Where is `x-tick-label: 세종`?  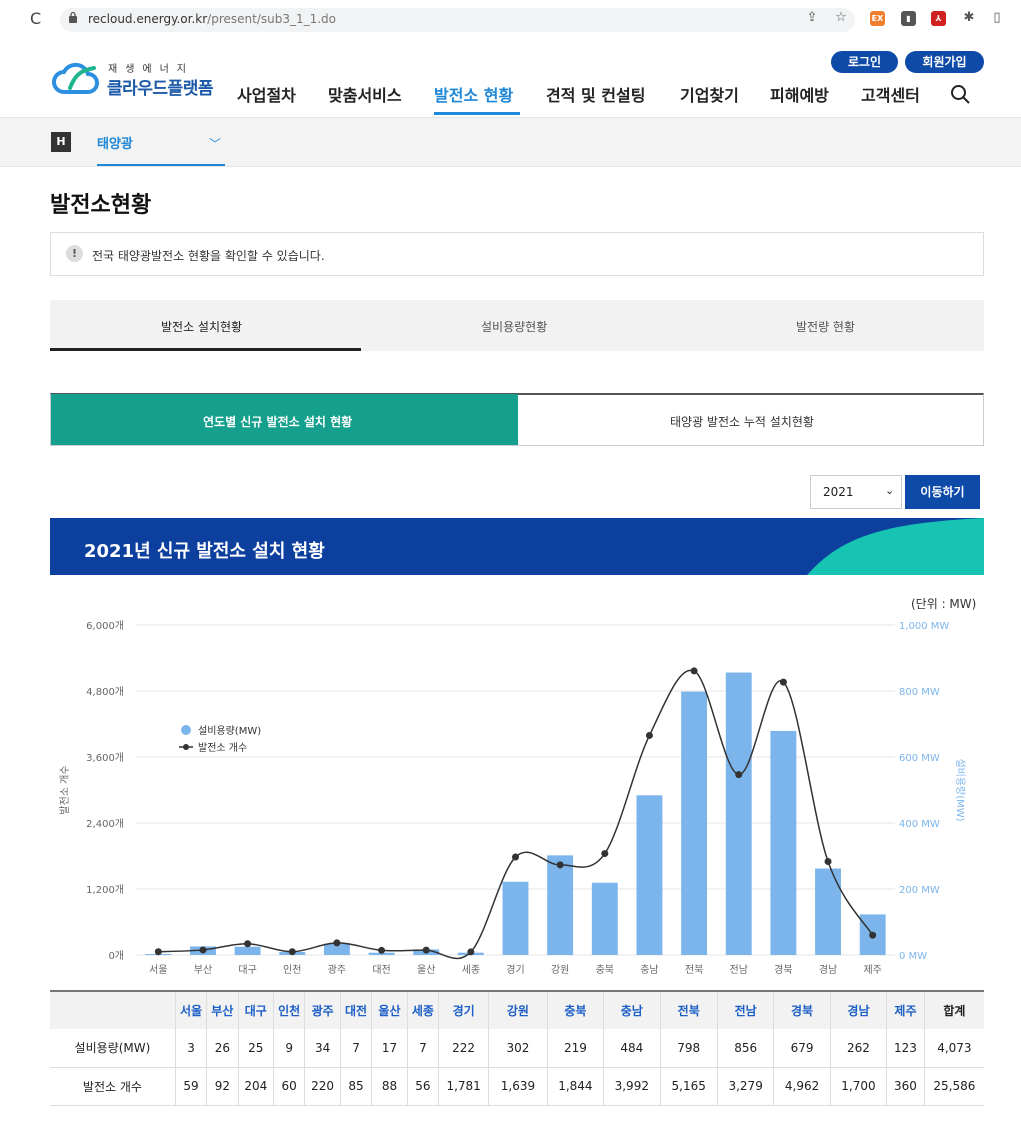
x-tick-label: 세종 is located at coordinates (471, 970).